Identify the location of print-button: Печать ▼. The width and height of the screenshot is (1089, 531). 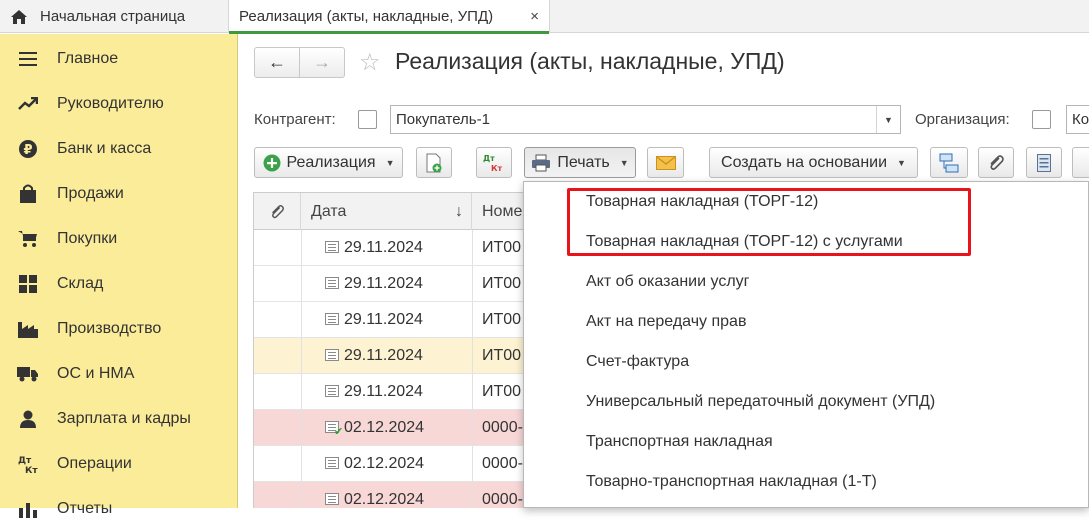
(580, 162).